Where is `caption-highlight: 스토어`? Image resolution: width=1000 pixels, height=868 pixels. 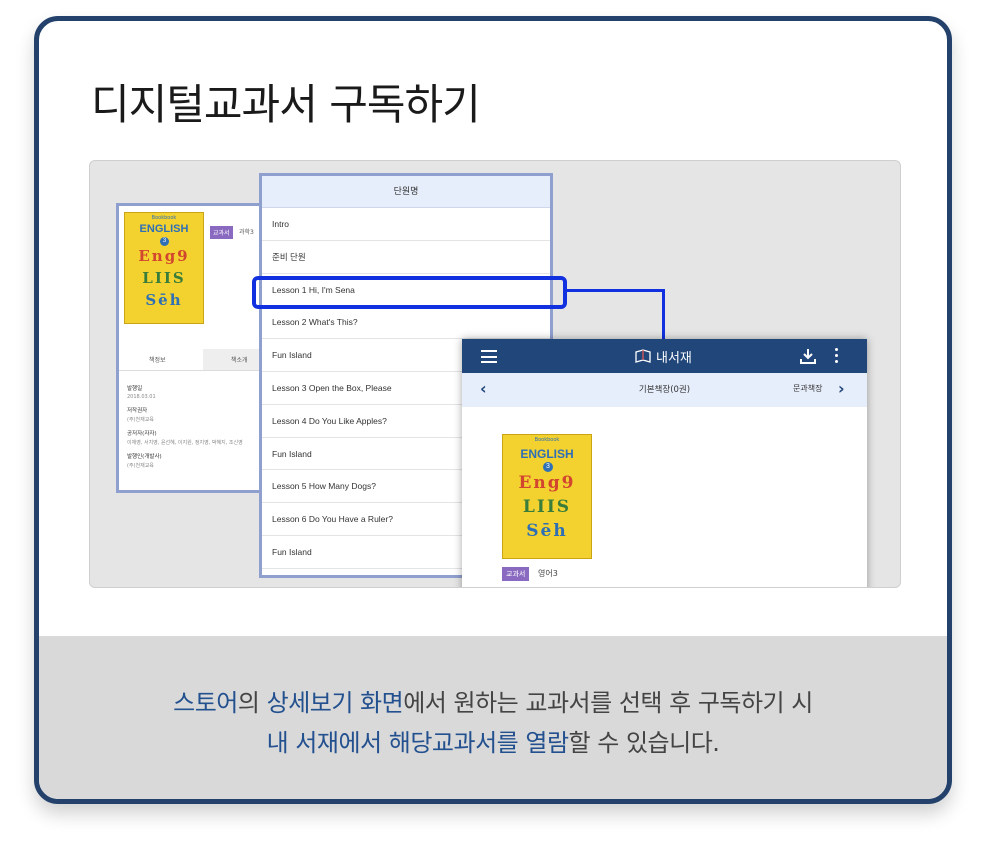 caption-highlight: 스토어 is located at coordinates (205, 703).